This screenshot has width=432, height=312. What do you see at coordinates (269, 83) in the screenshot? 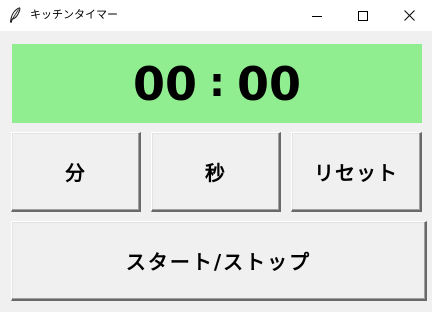
I see `timer-seconds: 00` at bounding box center [269, 83].